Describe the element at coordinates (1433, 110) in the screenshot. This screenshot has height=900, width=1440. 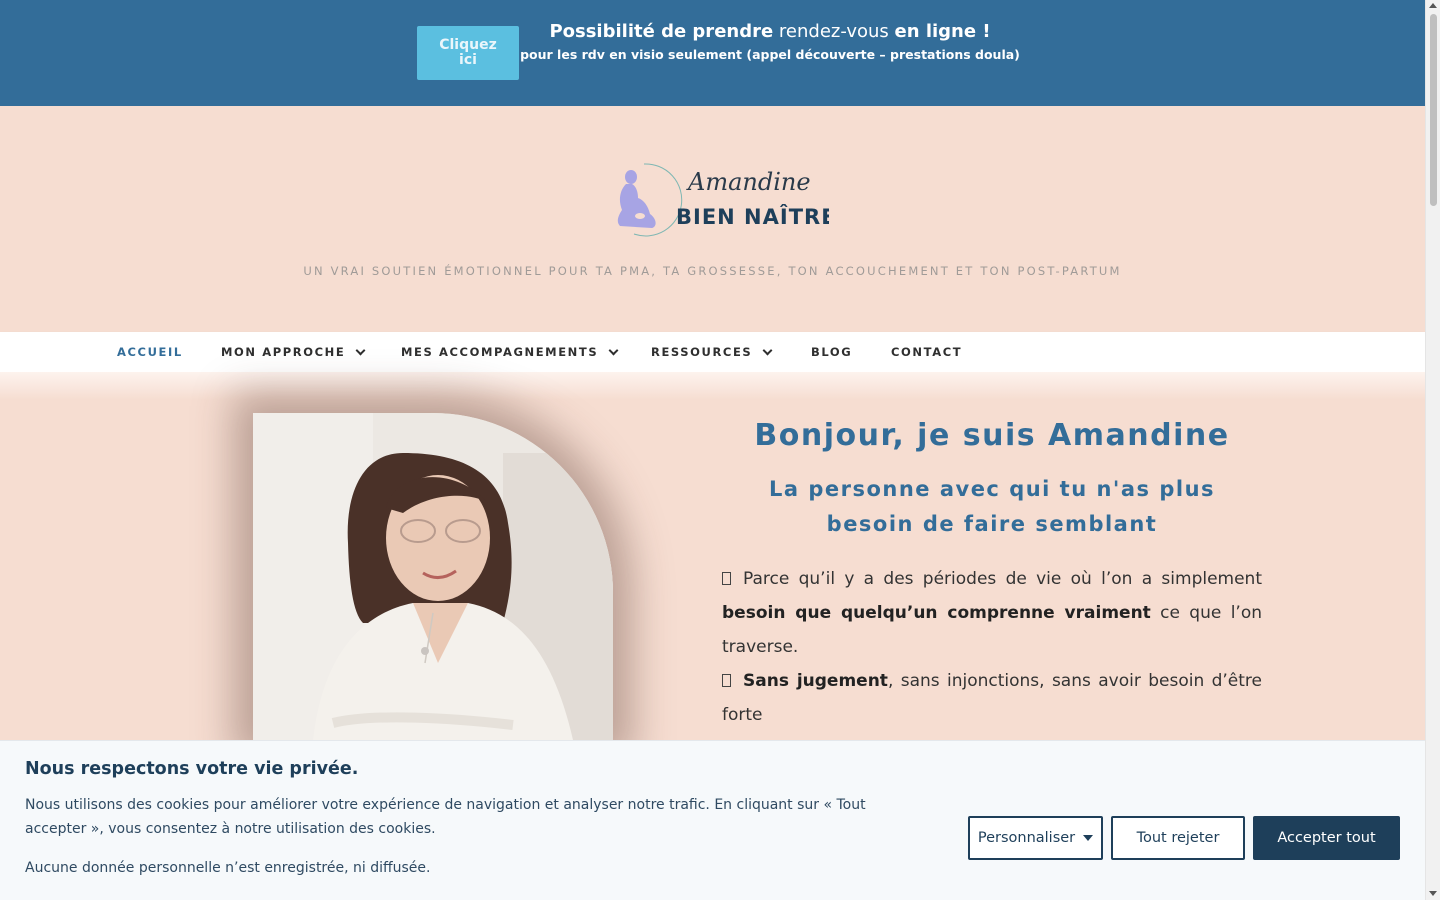
I see `scrollbar-thumb` at that location.